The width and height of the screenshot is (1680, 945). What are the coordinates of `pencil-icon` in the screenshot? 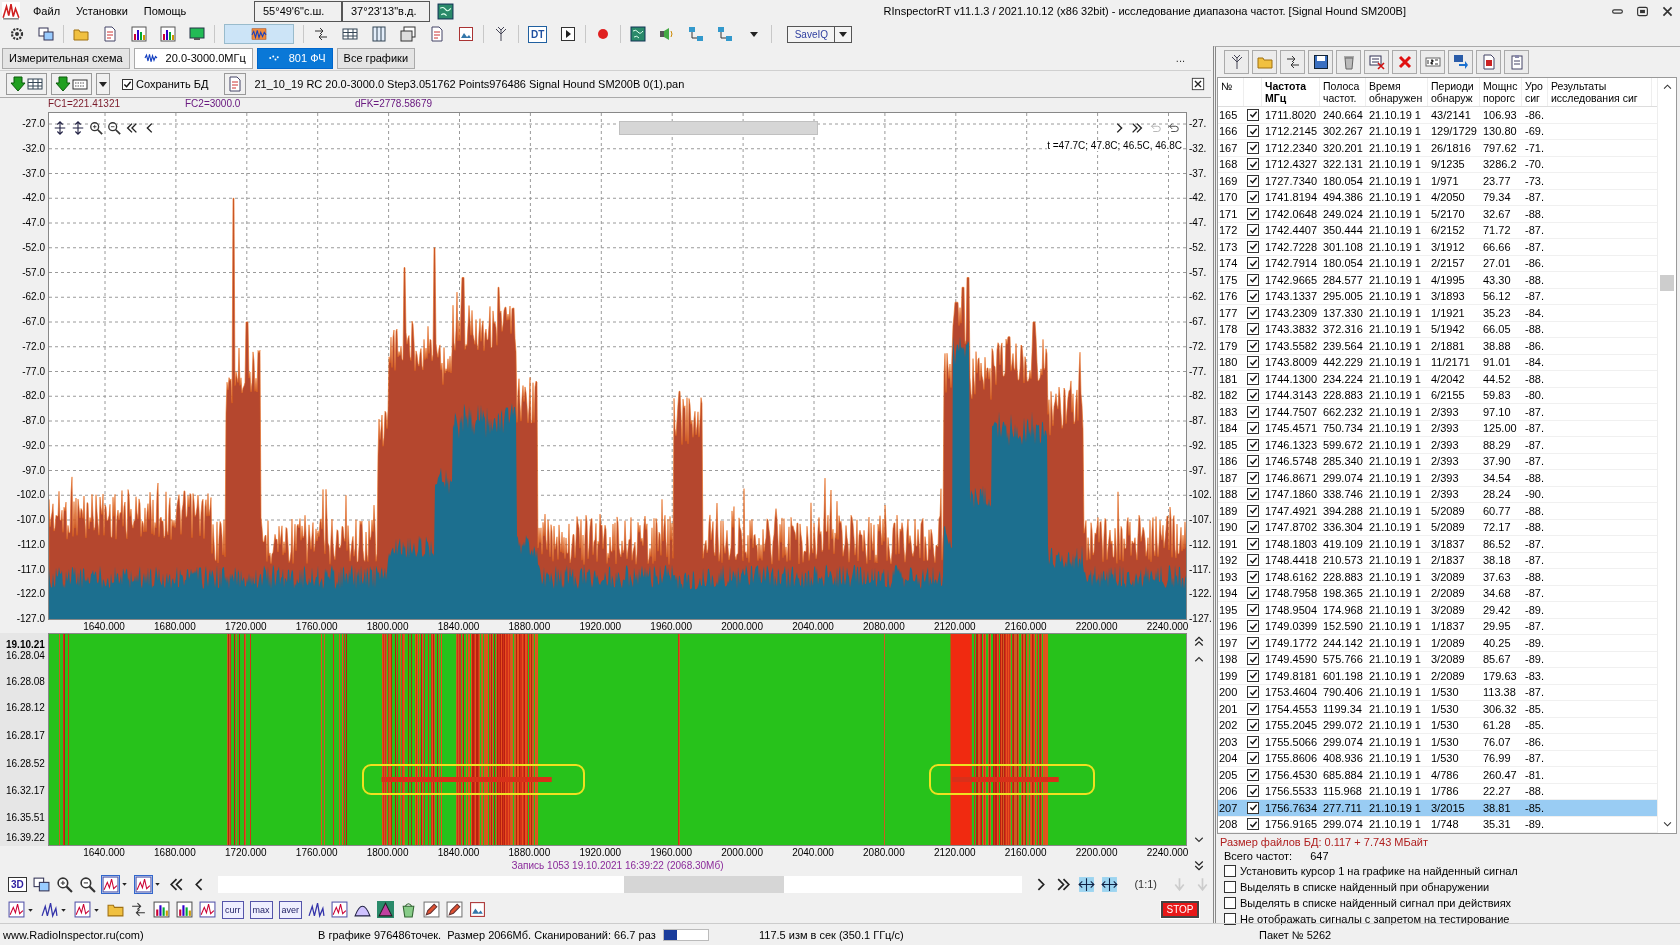 It's located at (432, 909).